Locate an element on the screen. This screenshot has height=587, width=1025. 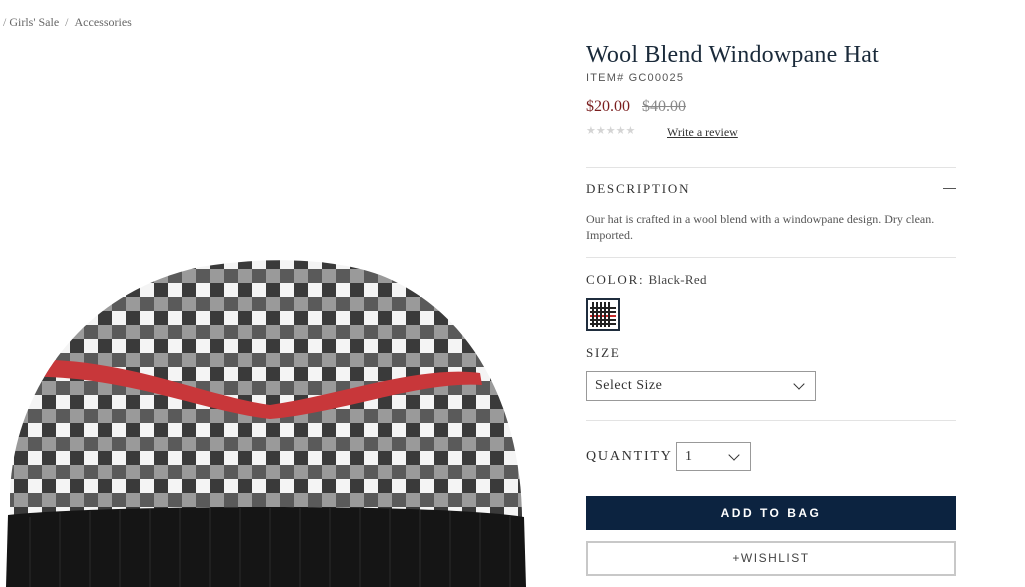
rating-row: ★★★★★ Write a review is located at coordinates (771, 133).